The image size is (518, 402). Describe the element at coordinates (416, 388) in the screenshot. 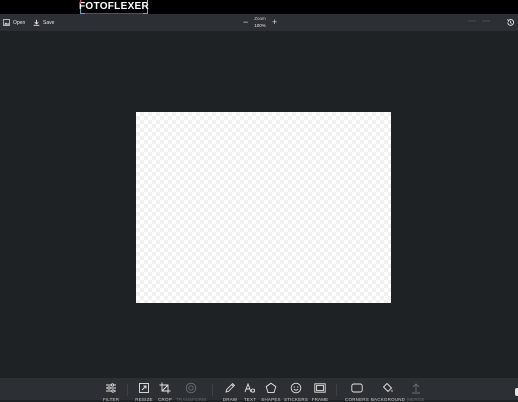

I see `upload-icon` at that location.